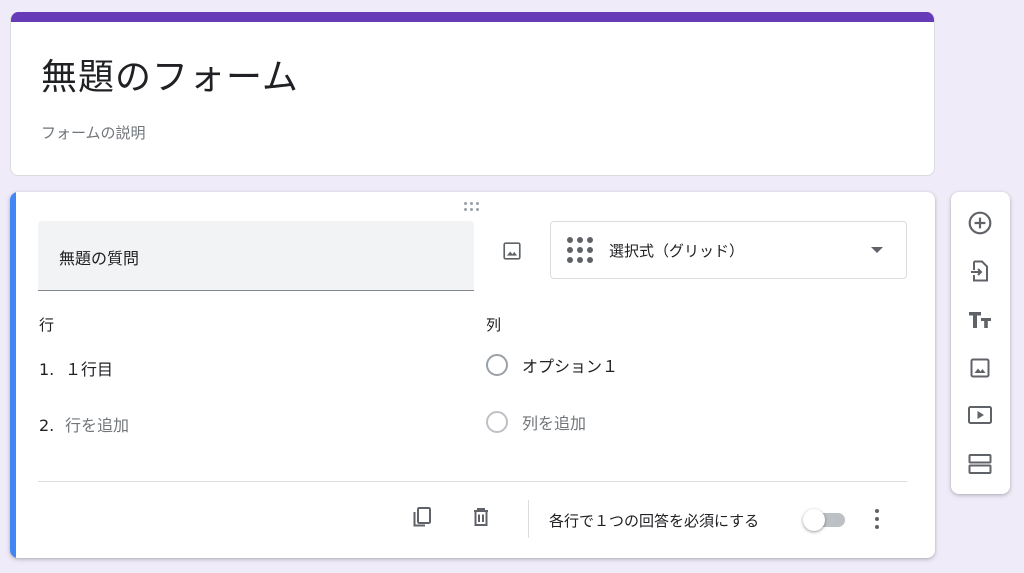 The width and height of the screenshot is (1024, 573). What do you see at coordinates (581, 251) in the screenshot?
I see `grid-dots-icon` at bounding box center [581, 251].